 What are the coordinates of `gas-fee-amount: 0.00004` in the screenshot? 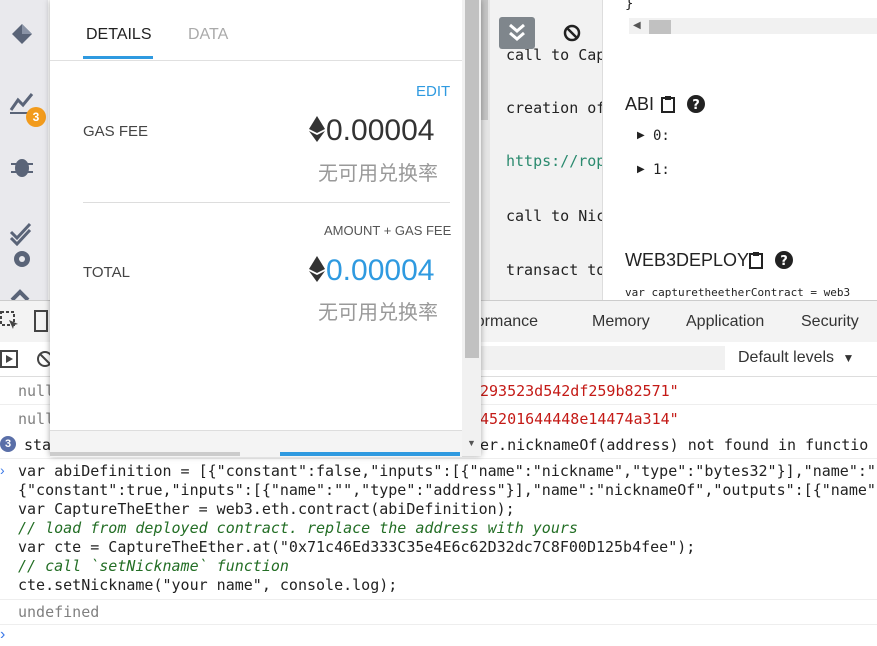 It's located at (371, 131).